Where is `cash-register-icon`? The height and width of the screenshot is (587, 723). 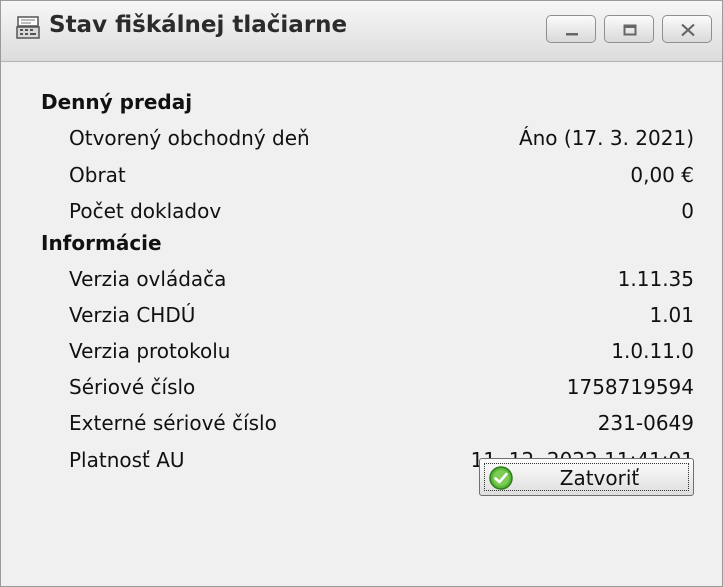 cash-register-icon is located at coordinates (28, 28).